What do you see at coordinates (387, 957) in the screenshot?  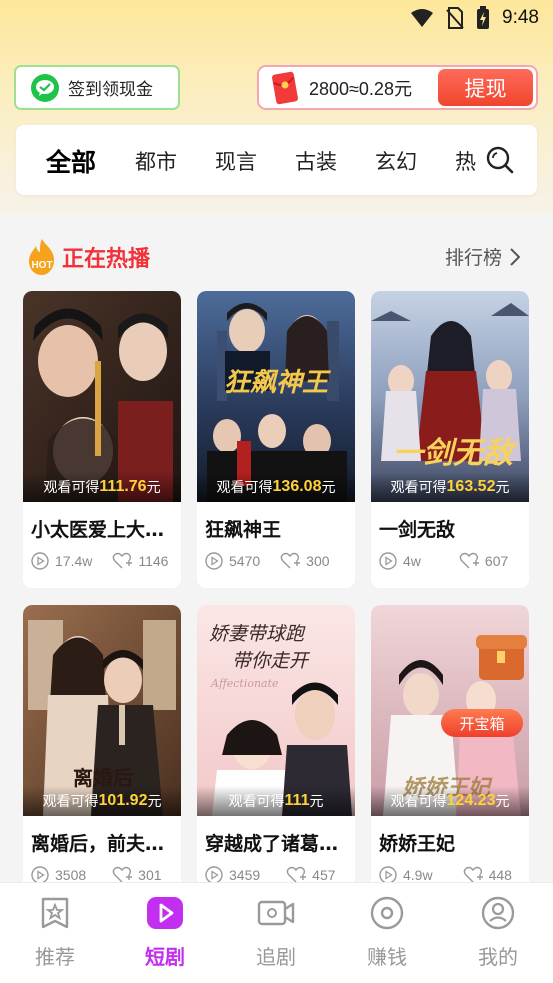 I see `nav-label: 赚钱` at bounding box center [387, 957].